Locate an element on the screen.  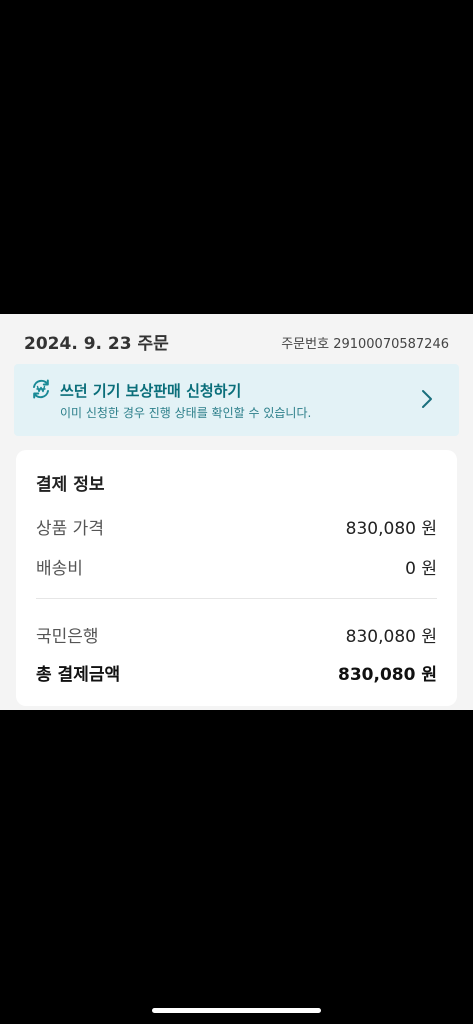
product-price-label: 상품 가격 is located at coordinates (70, 529).